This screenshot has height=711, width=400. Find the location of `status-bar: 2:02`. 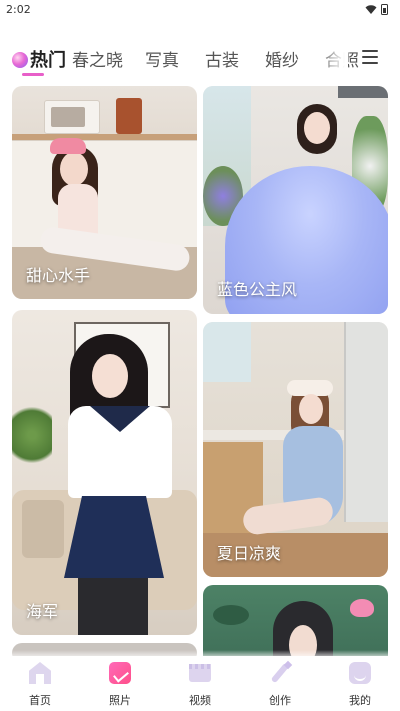

status-bar: 2:02 is located at coordinates (200, 11).